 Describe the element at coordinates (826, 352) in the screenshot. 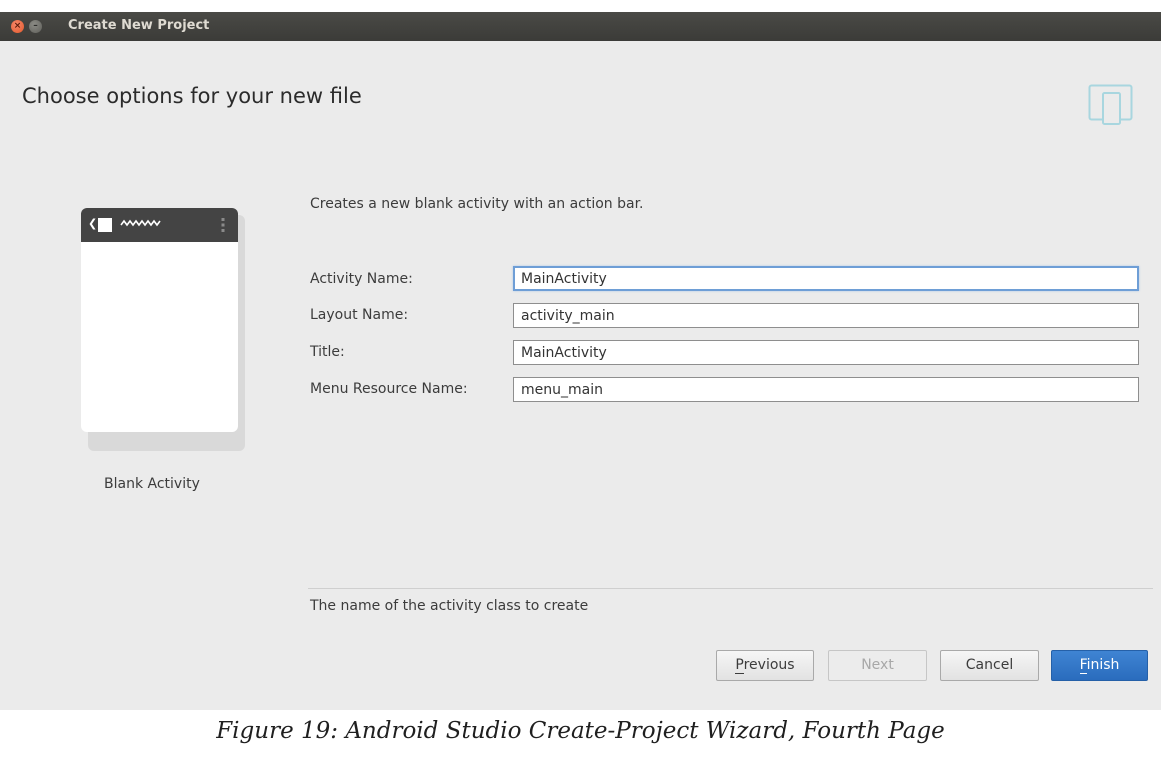

I see `title-field` at that location.